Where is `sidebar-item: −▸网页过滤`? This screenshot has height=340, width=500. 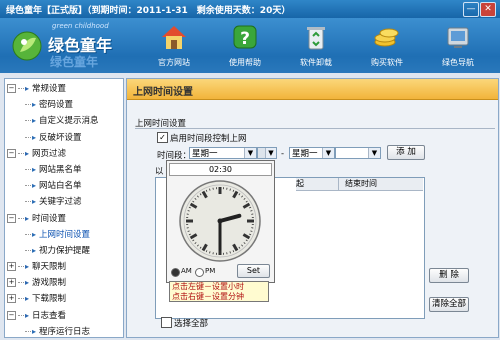
sidebar-item: −▸网页过滤 is located at coordinates (53, 154).